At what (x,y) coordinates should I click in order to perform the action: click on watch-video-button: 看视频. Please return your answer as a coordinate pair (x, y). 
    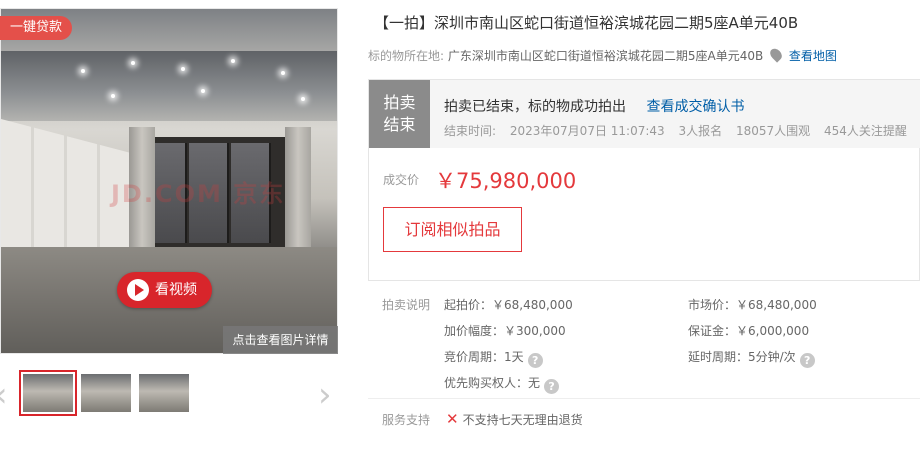
    Looking at the image, I should click on (164, 290).